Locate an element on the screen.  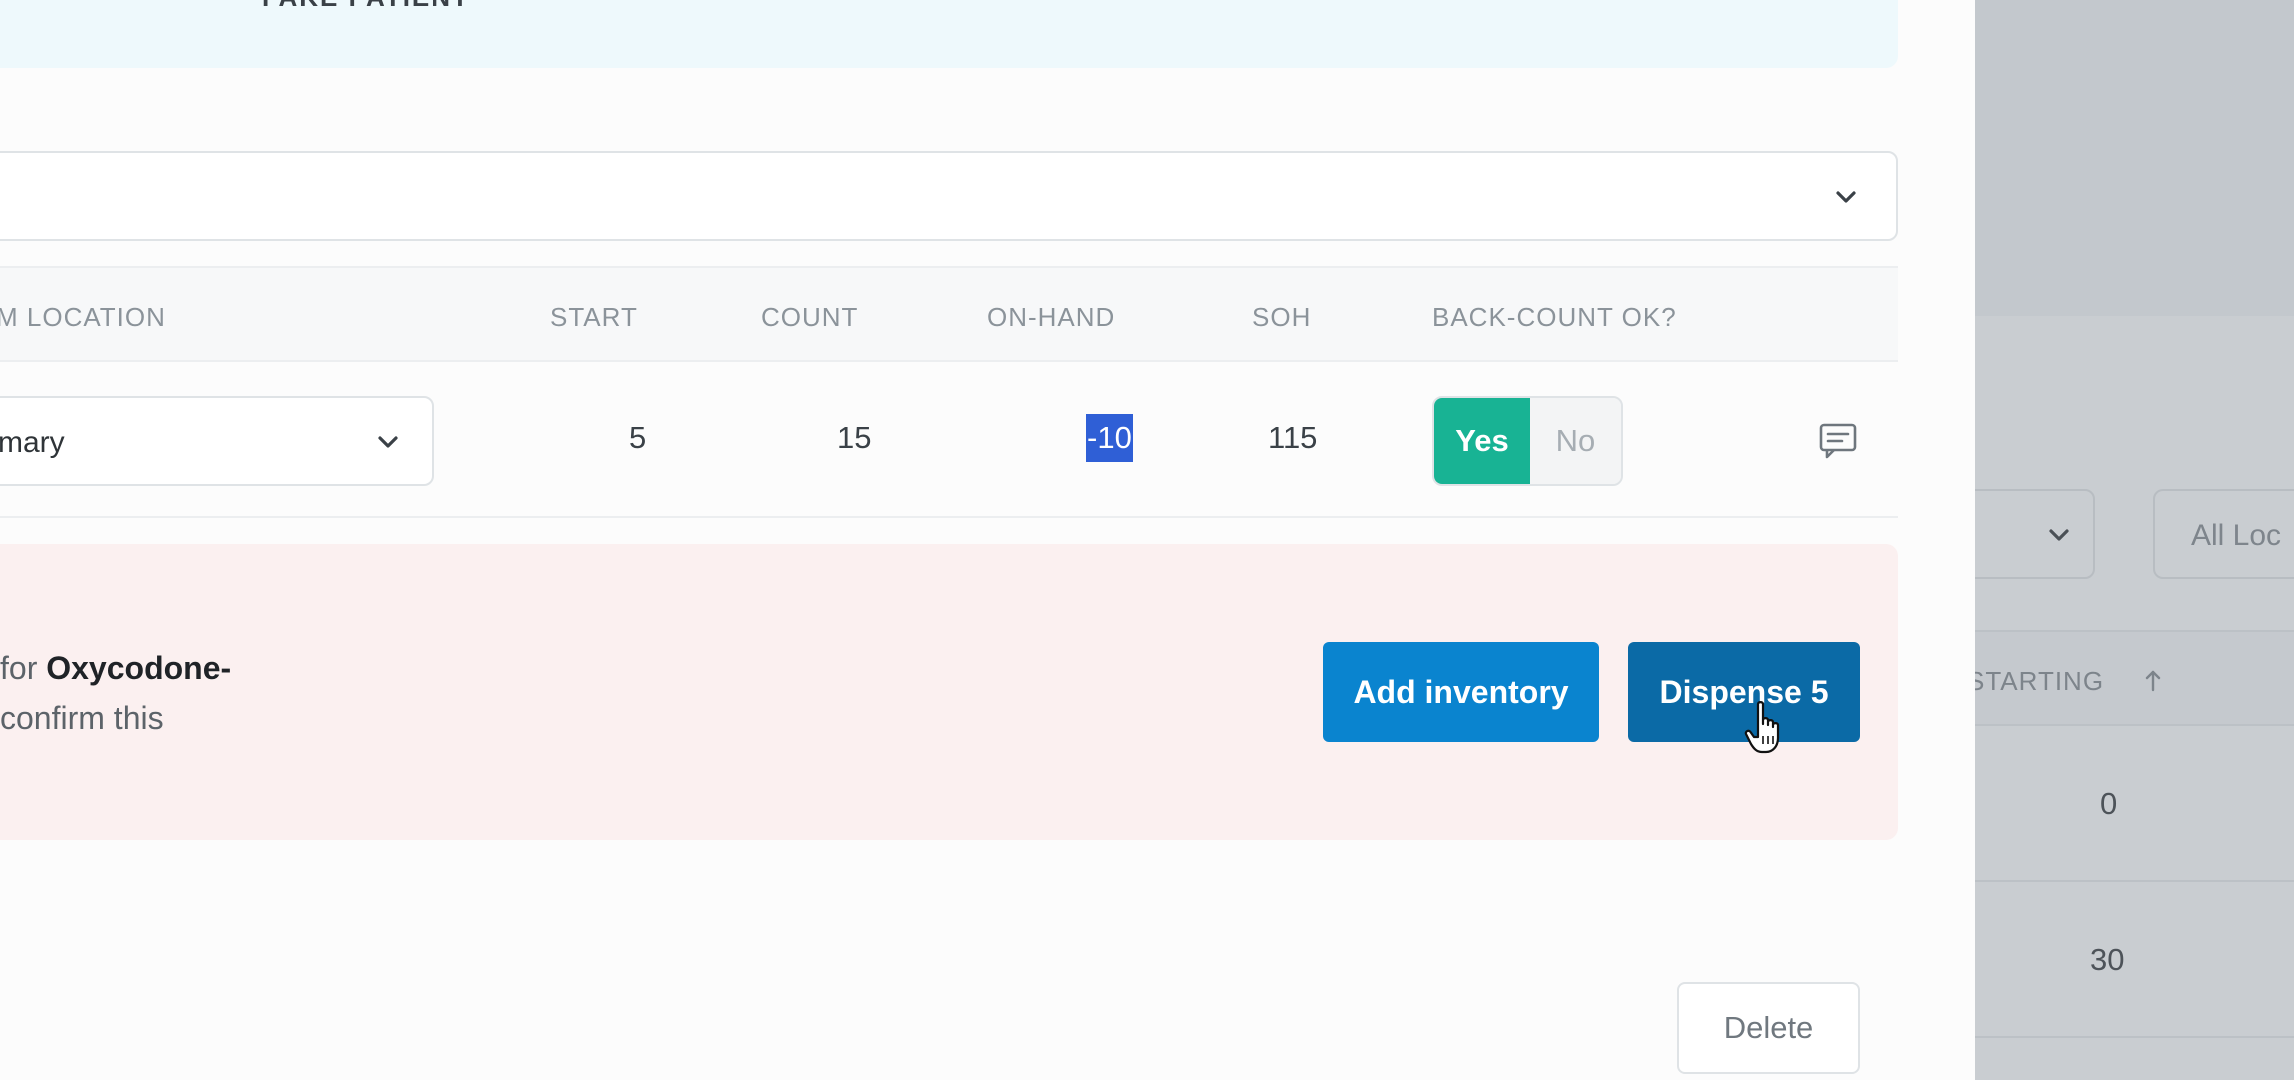
back-count-no-button: No is located at coordinates (1575, 441).